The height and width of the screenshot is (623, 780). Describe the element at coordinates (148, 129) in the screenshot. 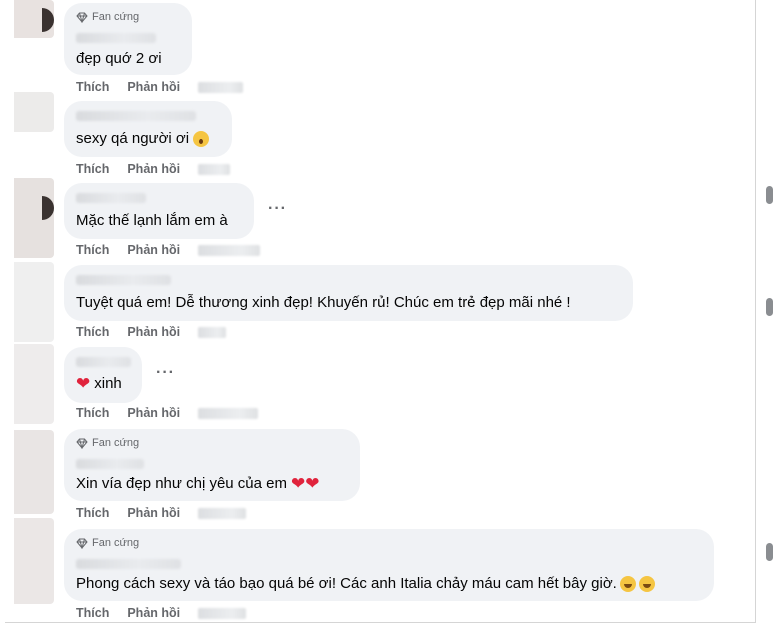

I see `comment-bubble: sexy qá người ơi` at that location.